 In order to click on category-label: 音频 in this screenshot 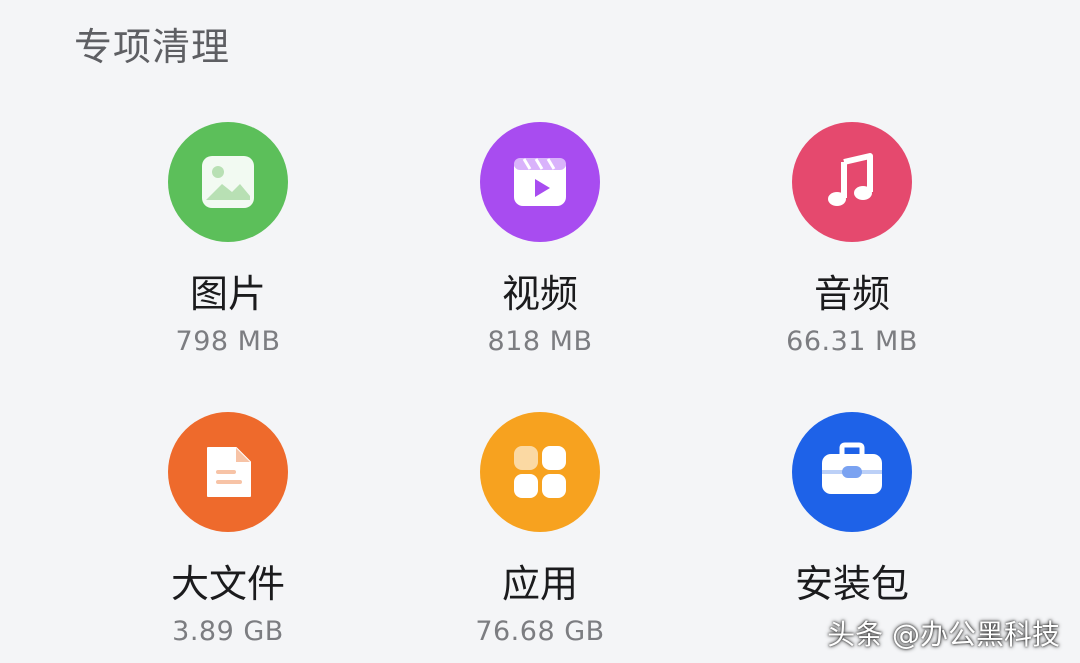, I will do `click(851, 294)`.